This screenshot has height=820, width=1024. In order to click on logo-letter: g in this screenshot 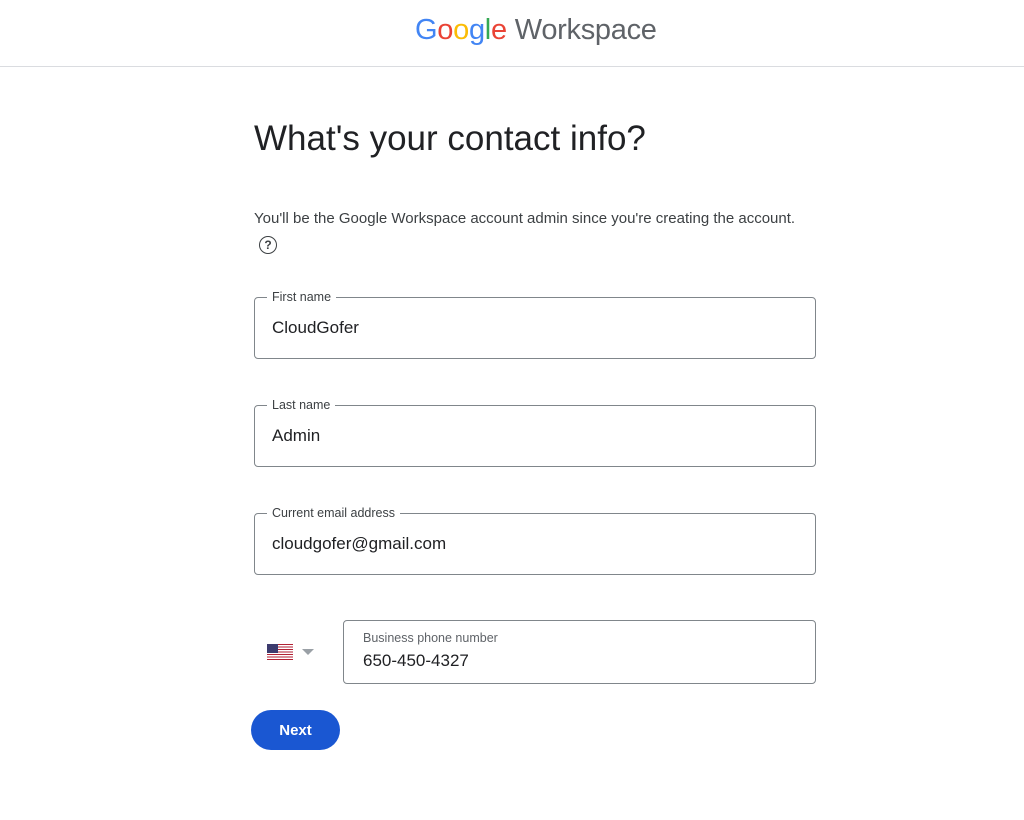, I will do `click(476, 30)`.